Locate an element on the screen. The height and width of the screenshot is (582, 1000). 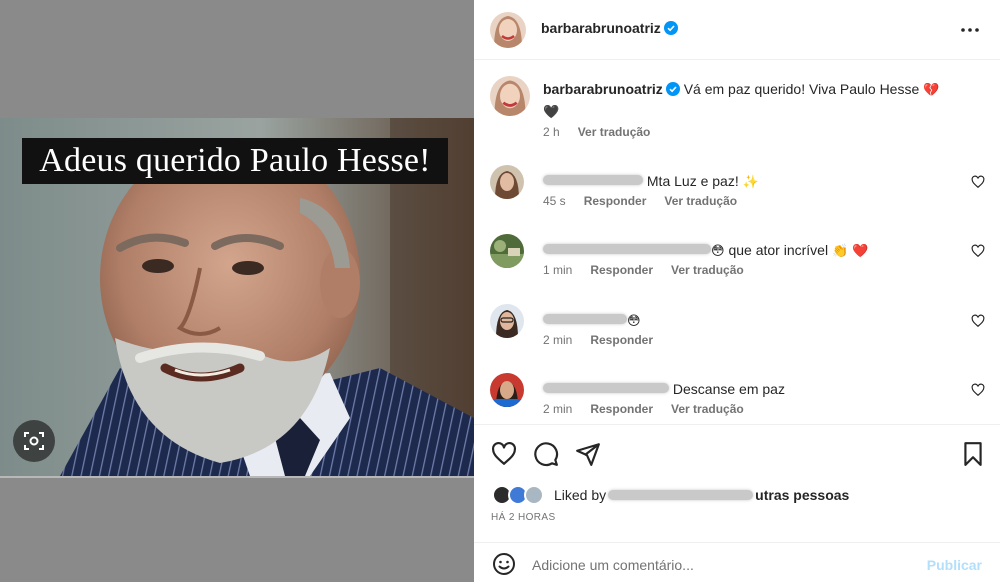
liker-avatar is located at coordinates (534, 495).